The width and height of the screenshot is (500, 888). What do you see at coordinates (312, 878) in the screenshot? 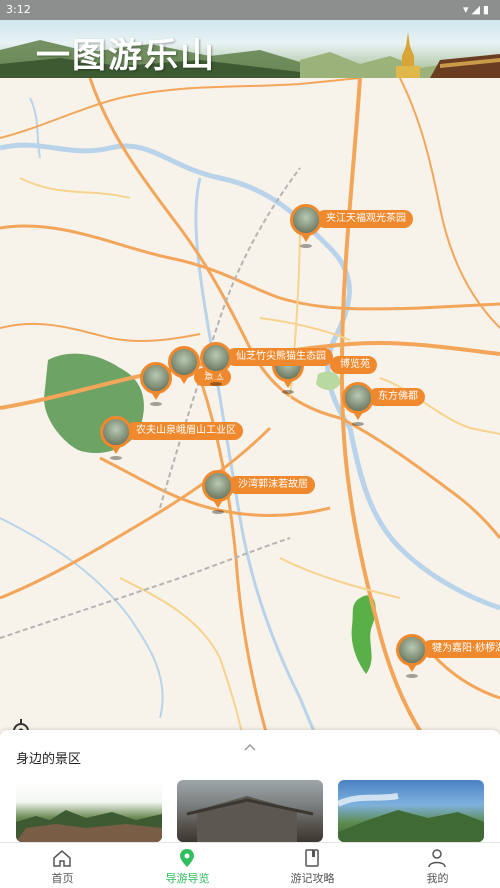
I see `tab-label: 游记攻略` at bounding box center [312, 878].